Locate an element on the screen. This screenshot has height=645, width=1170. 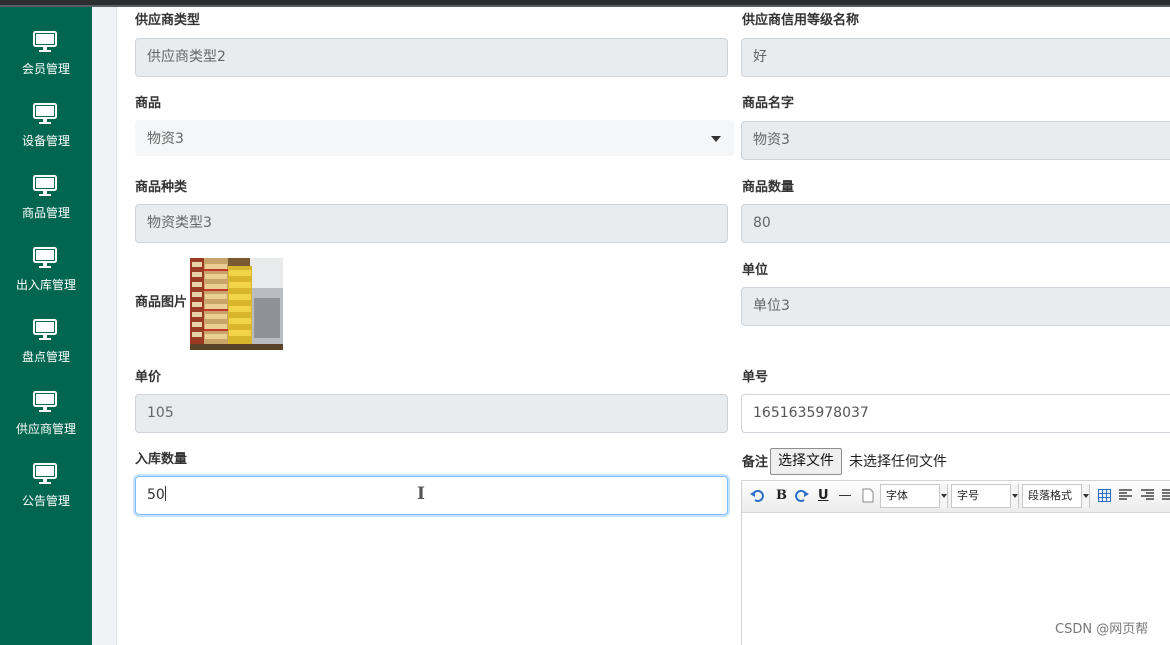
horizontal-rule-icon is located at coordinates (845, 495).